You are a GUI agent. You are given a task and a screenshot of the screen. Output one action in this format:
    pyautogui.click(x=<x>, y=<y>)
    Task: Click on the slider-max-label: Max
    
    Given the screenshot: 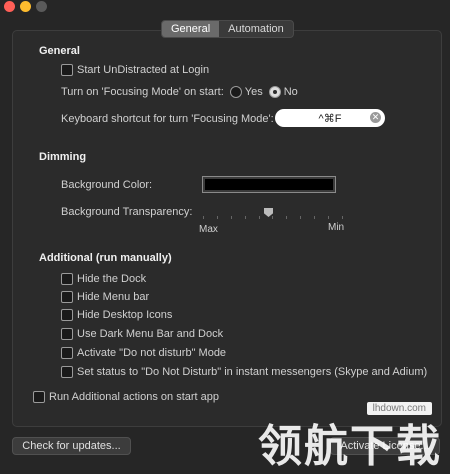 What is the action you would take?
    pyautogui.click(x=208, y=229)
    